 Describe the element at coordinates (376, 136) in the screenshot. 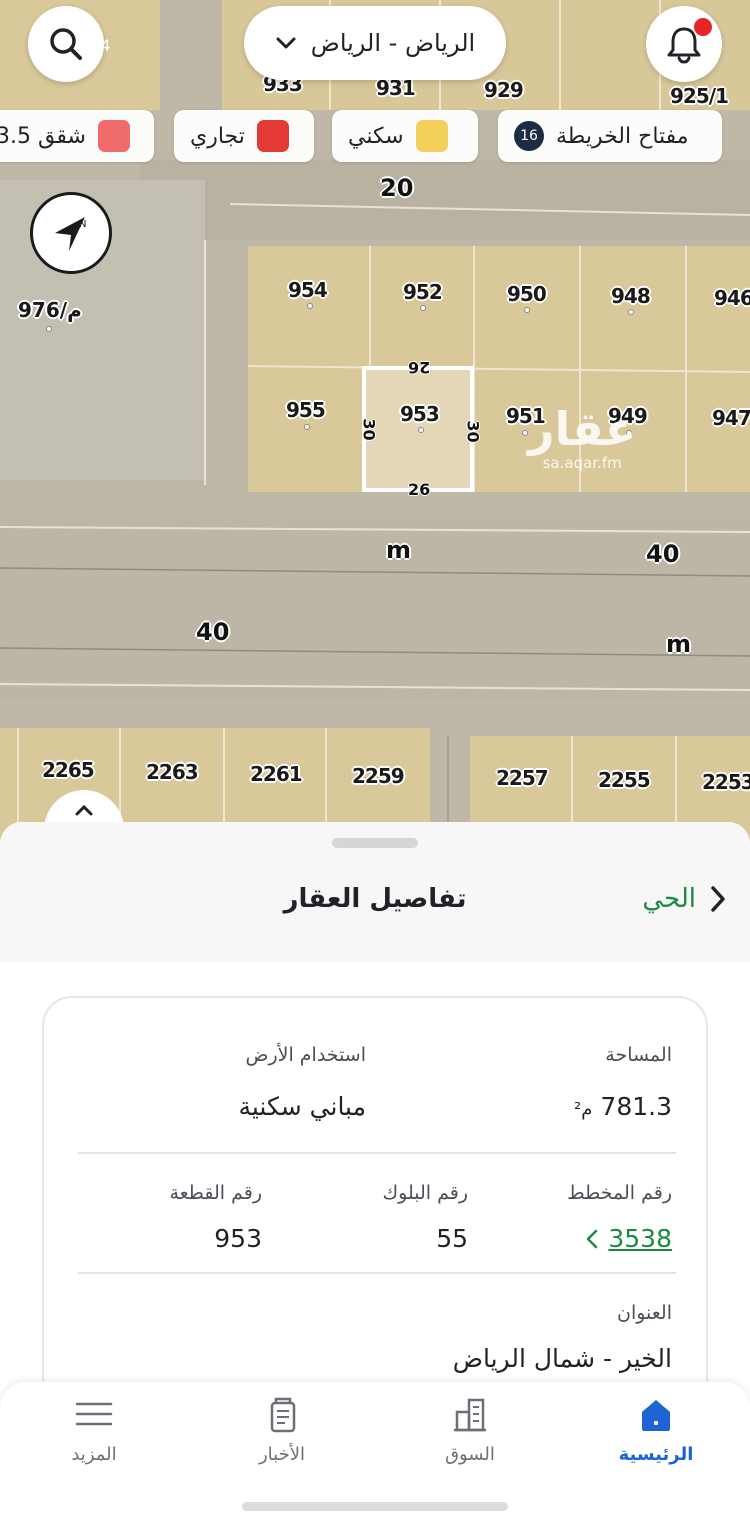

I see `legend-residential-label: سكني` at that location.